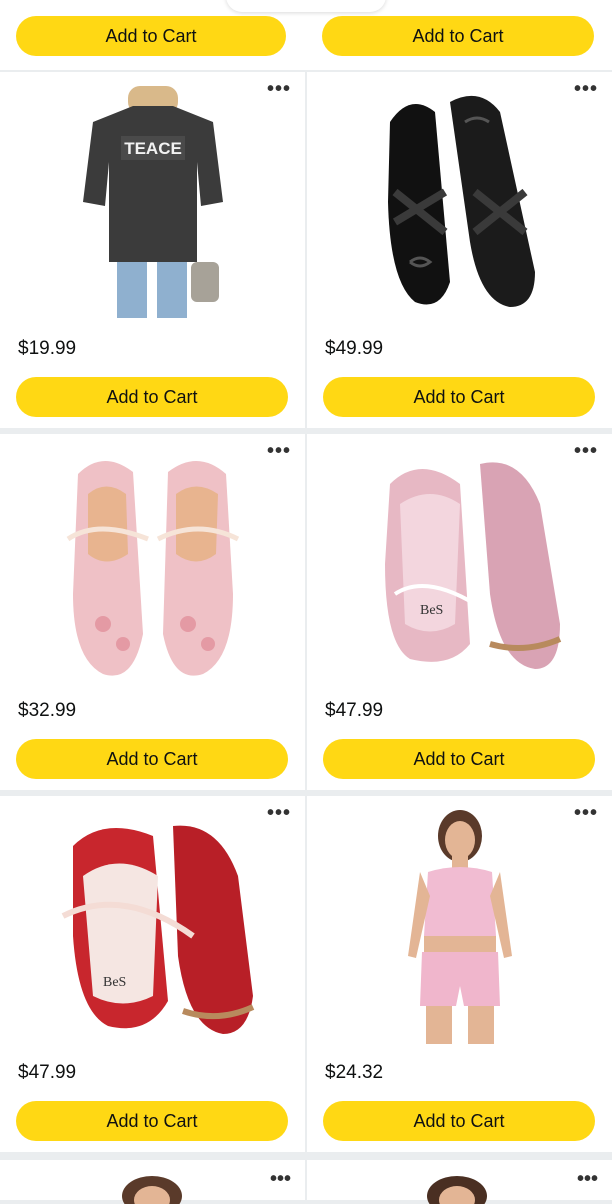 Image resolution: width=612 pixels, height=1204 pixels. What do you see at coordinates (152, 1182) in the screenshot?
I see `next-card-left: •••` at bounding box center [152, 1182].